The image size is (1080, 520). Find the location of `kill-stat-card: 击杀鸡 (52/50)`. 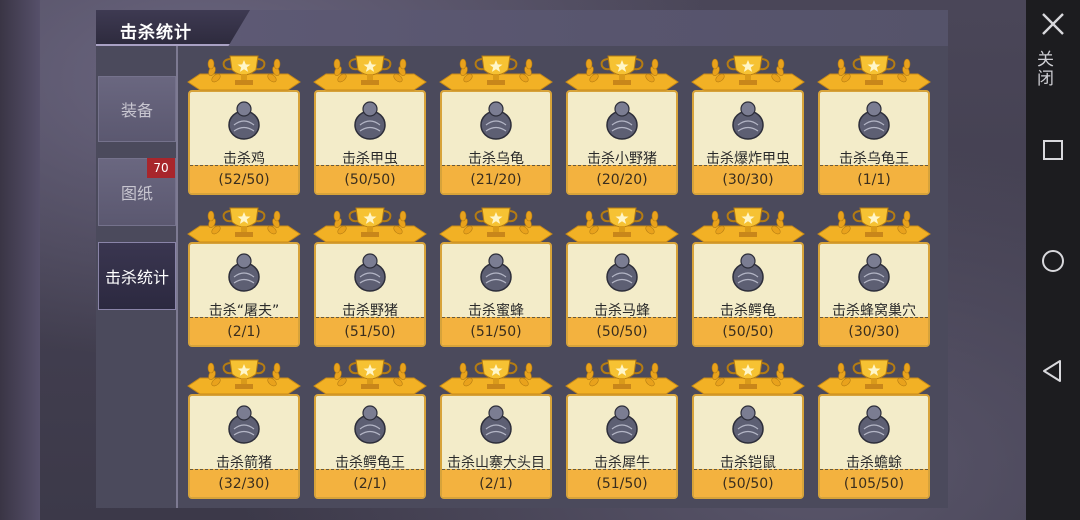

kill-stat-card: 击杀鸡 (52/50) is located at coordinates (244, 125).